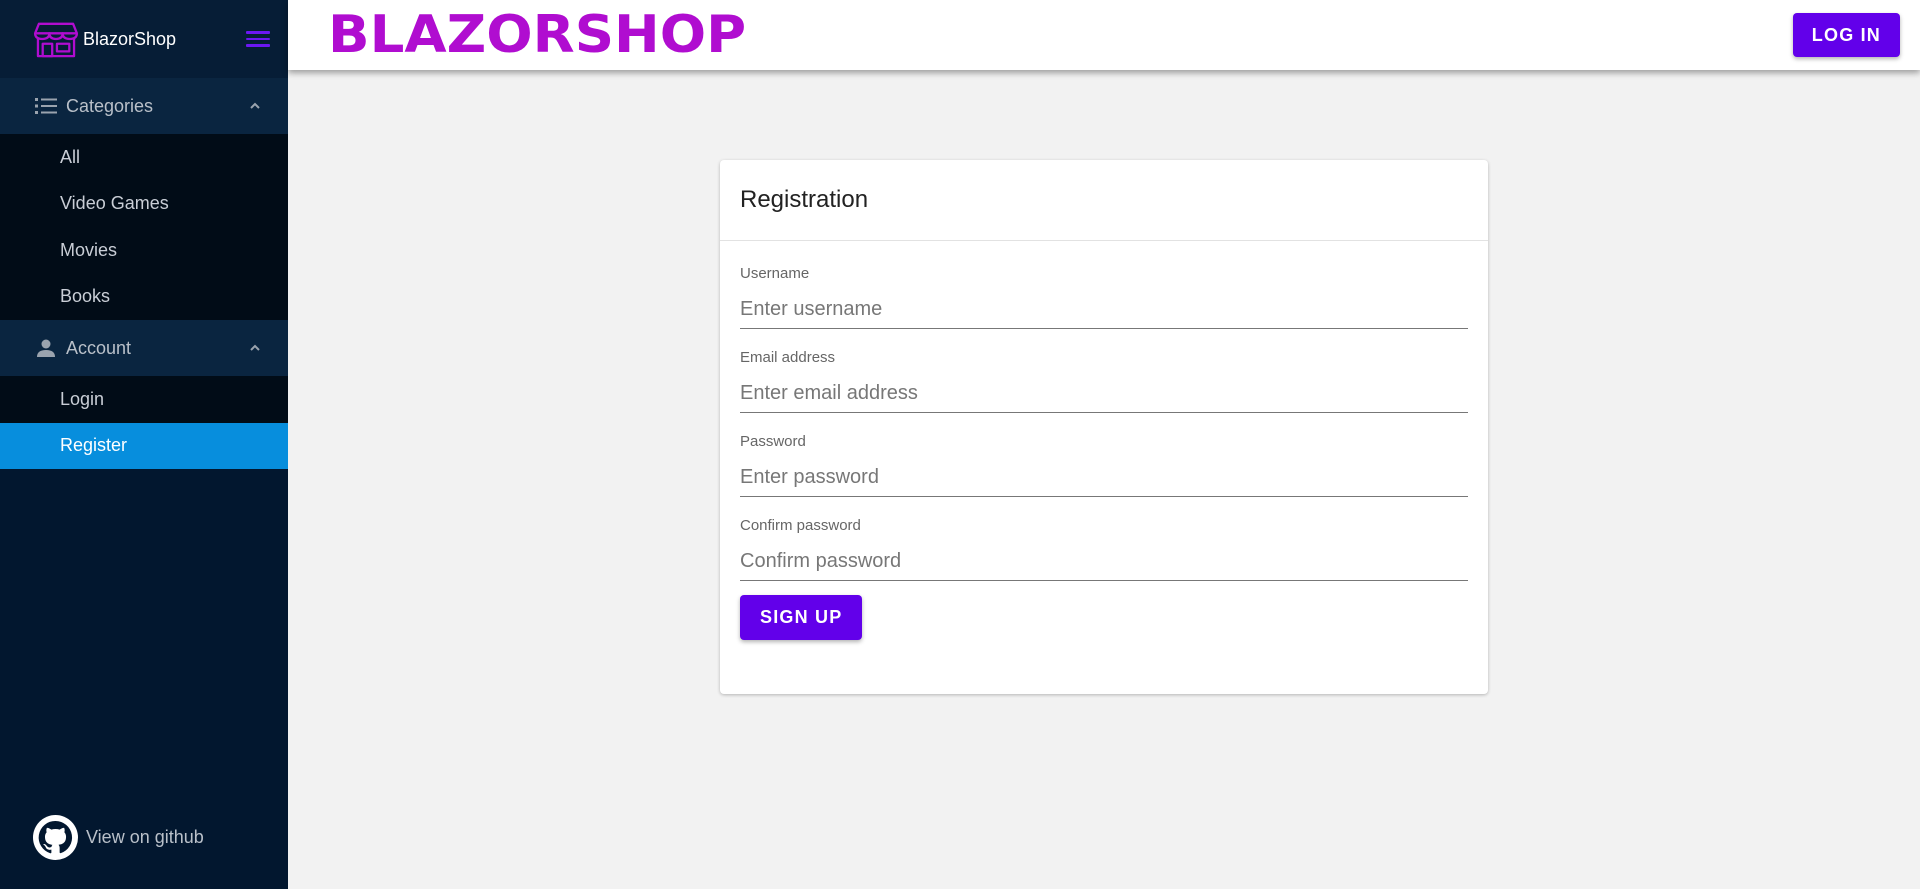 This screenshot has height=889, width=1920. Describe the element at coordinates (258, 39) in the screenshot. I see `menu-toggle-icon` at that location.